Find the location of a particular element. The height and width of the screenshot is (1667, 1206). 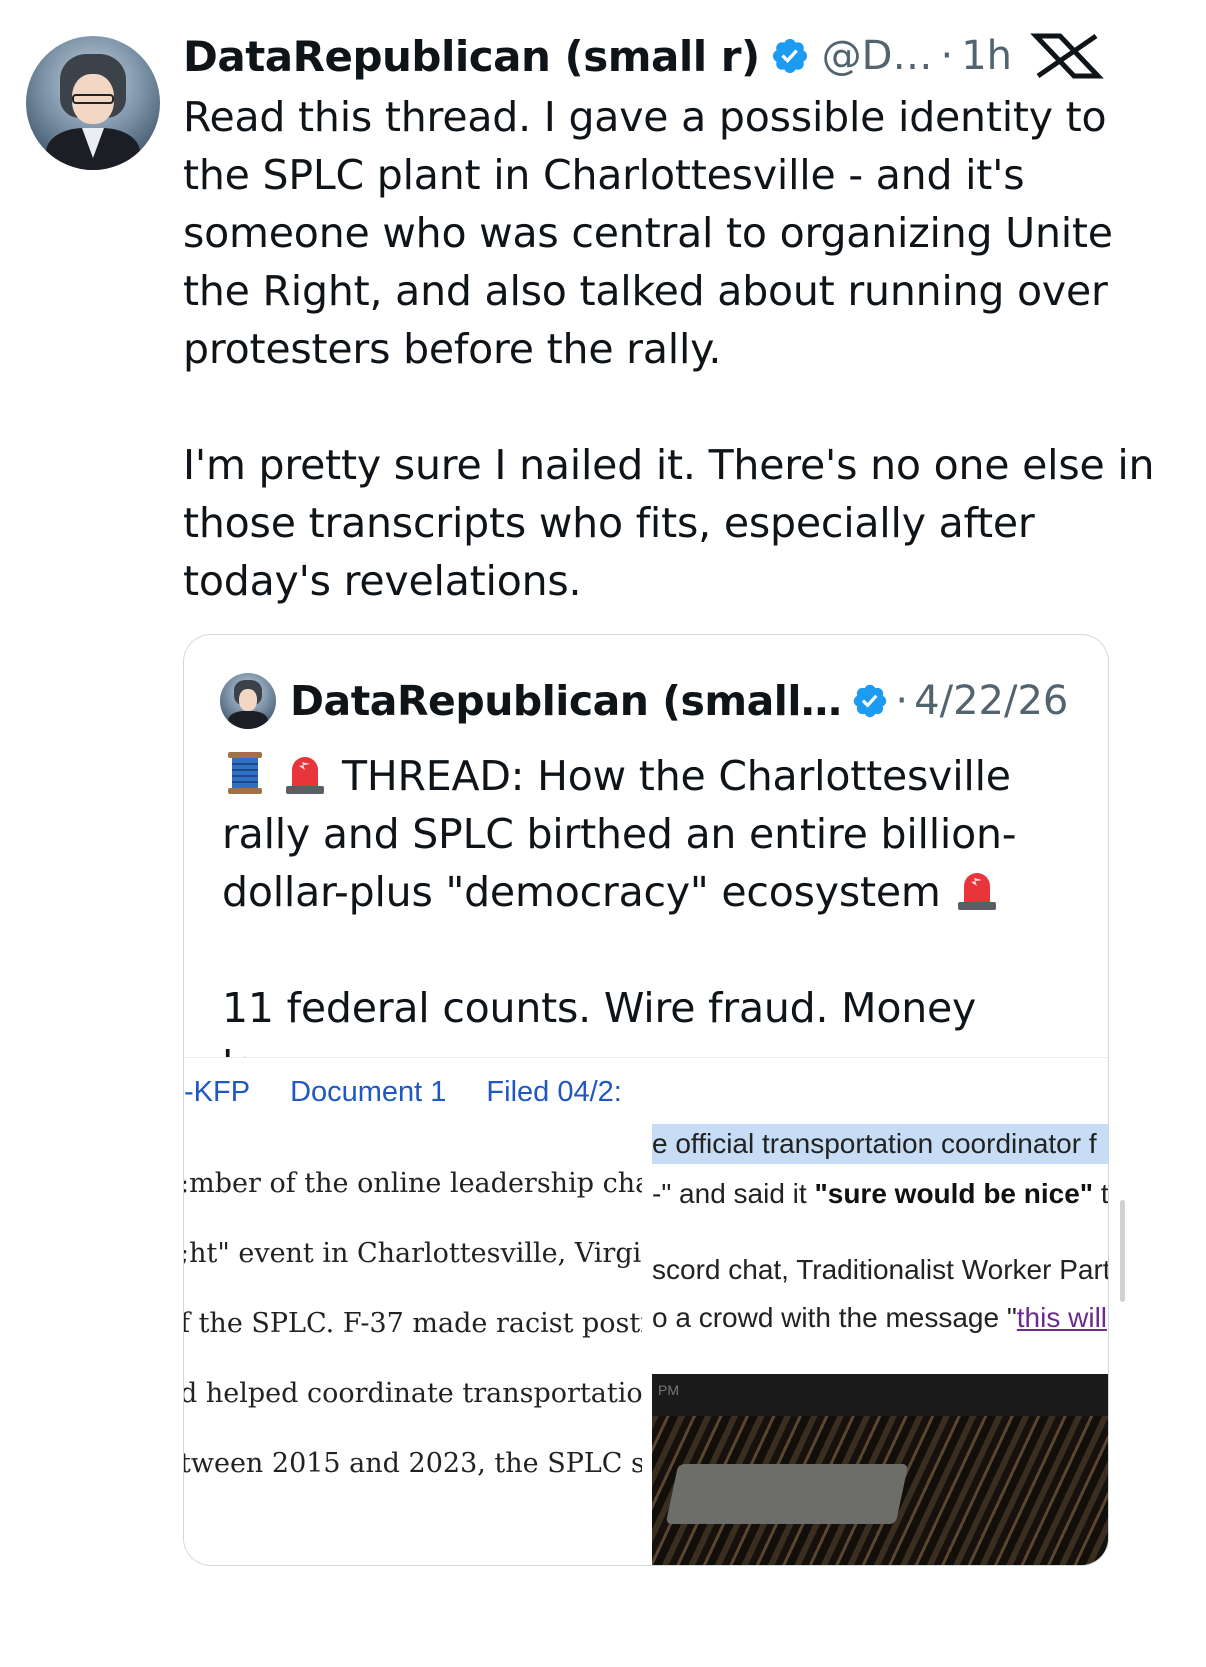

quoted-author-avatar is located at coordinates (248, 701).